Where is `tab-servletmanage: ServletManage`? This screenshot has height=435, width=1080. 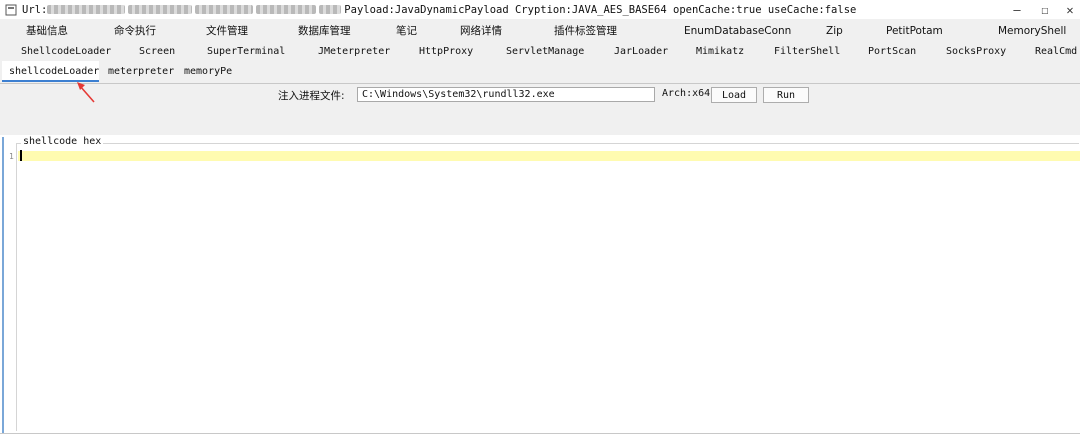
tab-servletmanage: ServletManage is located at coordinates (545, 51).